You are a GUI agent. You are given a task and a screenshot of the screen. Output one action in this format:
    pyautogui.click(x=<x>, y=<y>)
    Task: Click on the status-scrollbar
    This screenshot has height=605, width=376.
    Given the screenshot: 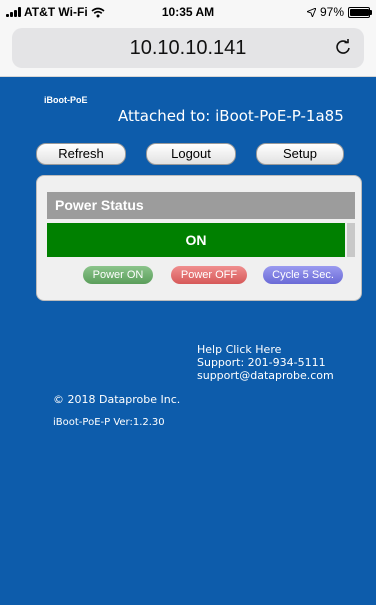 What is the action you would take?
    pyautogui.click(x=351, y=240)
    